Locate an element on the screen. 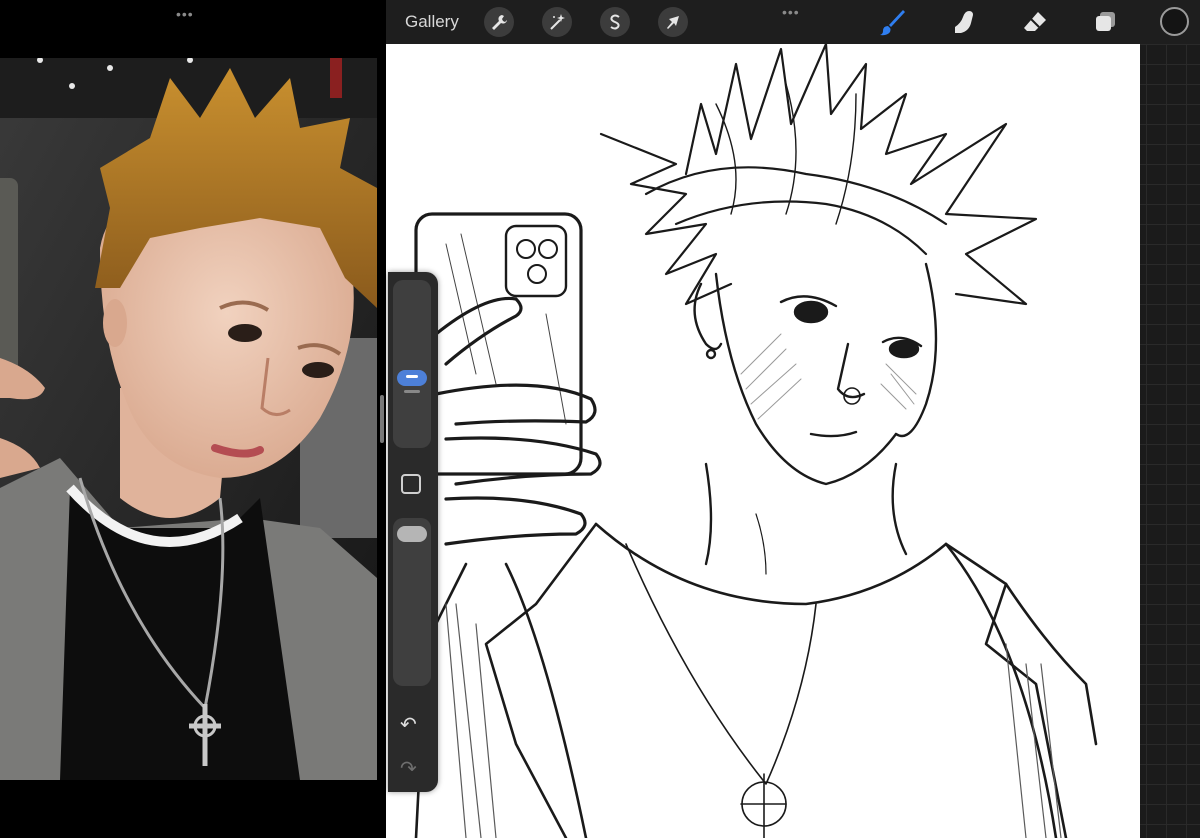 This screenshot has height=838, width=1200. modify-square-button is located at coordinates (411, 484).